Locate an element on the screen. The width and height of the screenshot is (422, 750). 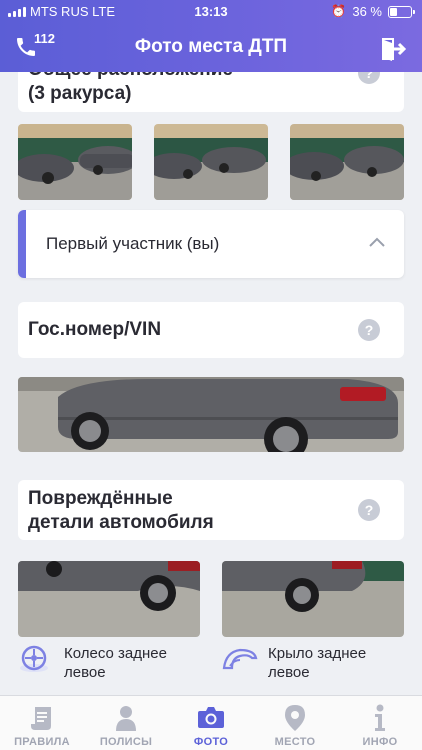
tab-photo-label: ФОТО is located at coordinates (211, 742).